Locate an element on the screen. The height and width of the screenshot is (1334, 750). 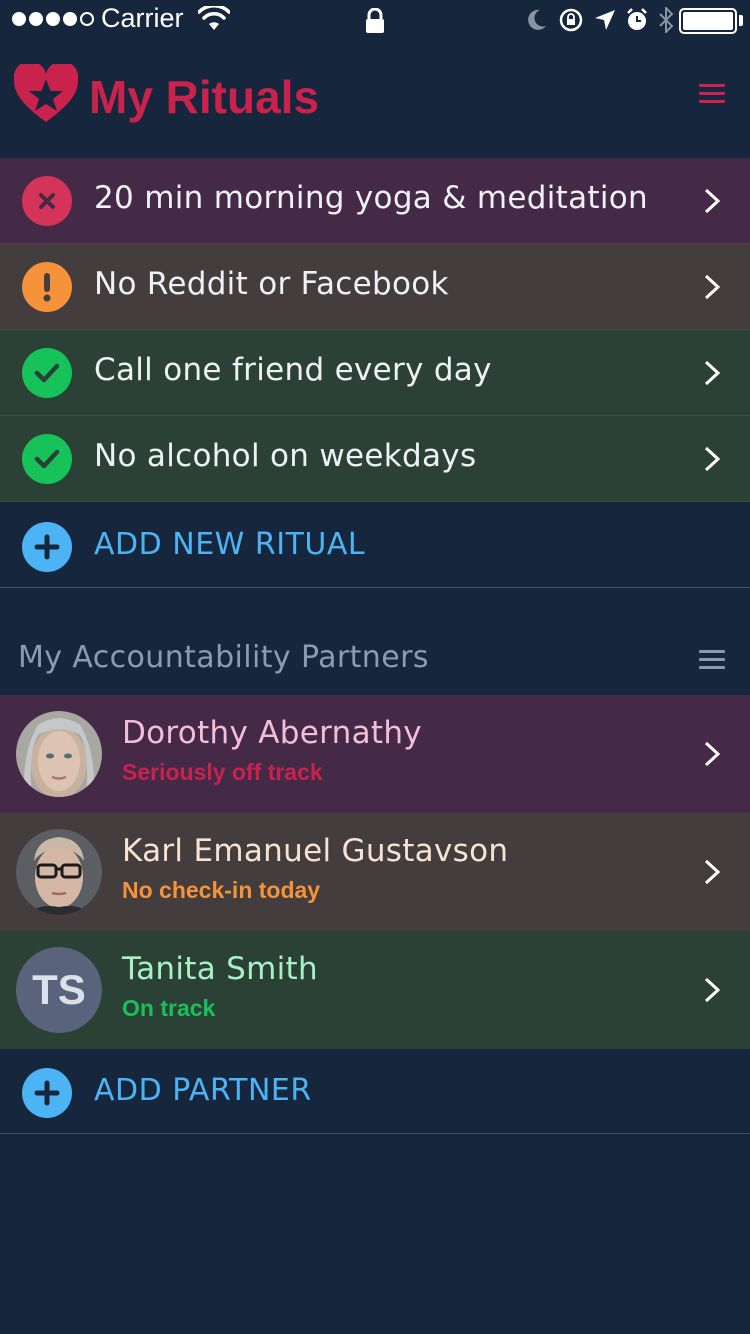
partner-name: Tanita Smith is located at coordinates (220, 969).